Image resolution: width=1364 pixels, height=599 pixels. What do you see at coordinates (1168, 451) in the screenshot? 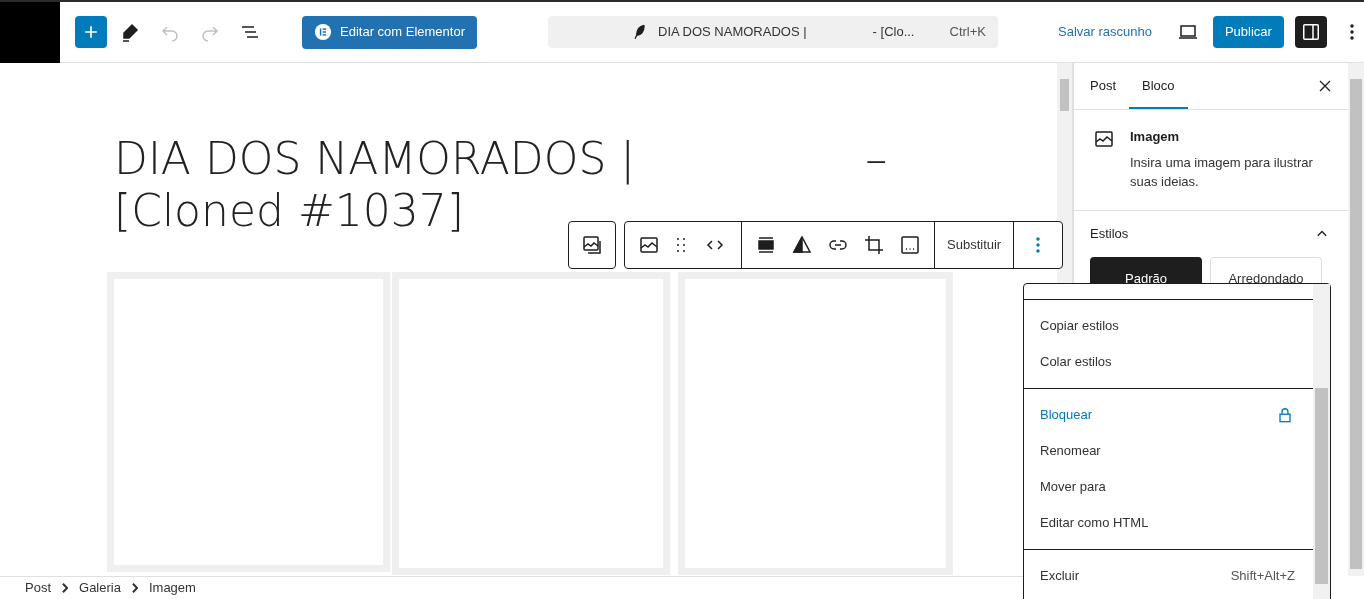
I see `menu-item: Renomear` at bounding box center [1168, 451].